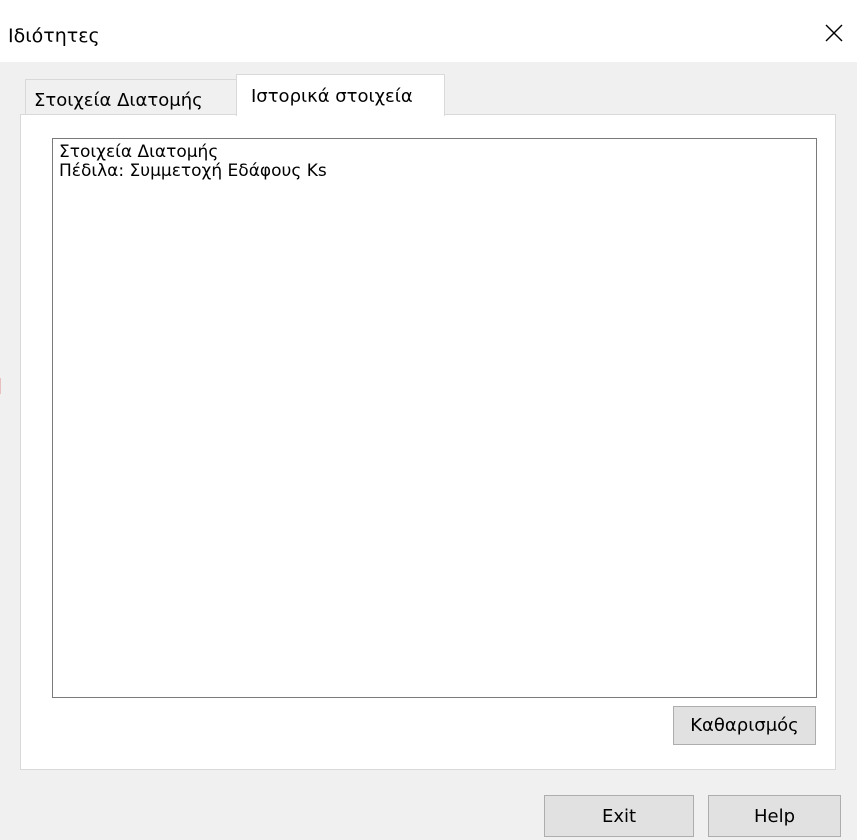 This screenshot has width=857, height=840. What do you see at coordinates (118, 100) in the screenshot?
I see `tab-label: Στοιχεία Διατομής` at bounding box center [118, 100].